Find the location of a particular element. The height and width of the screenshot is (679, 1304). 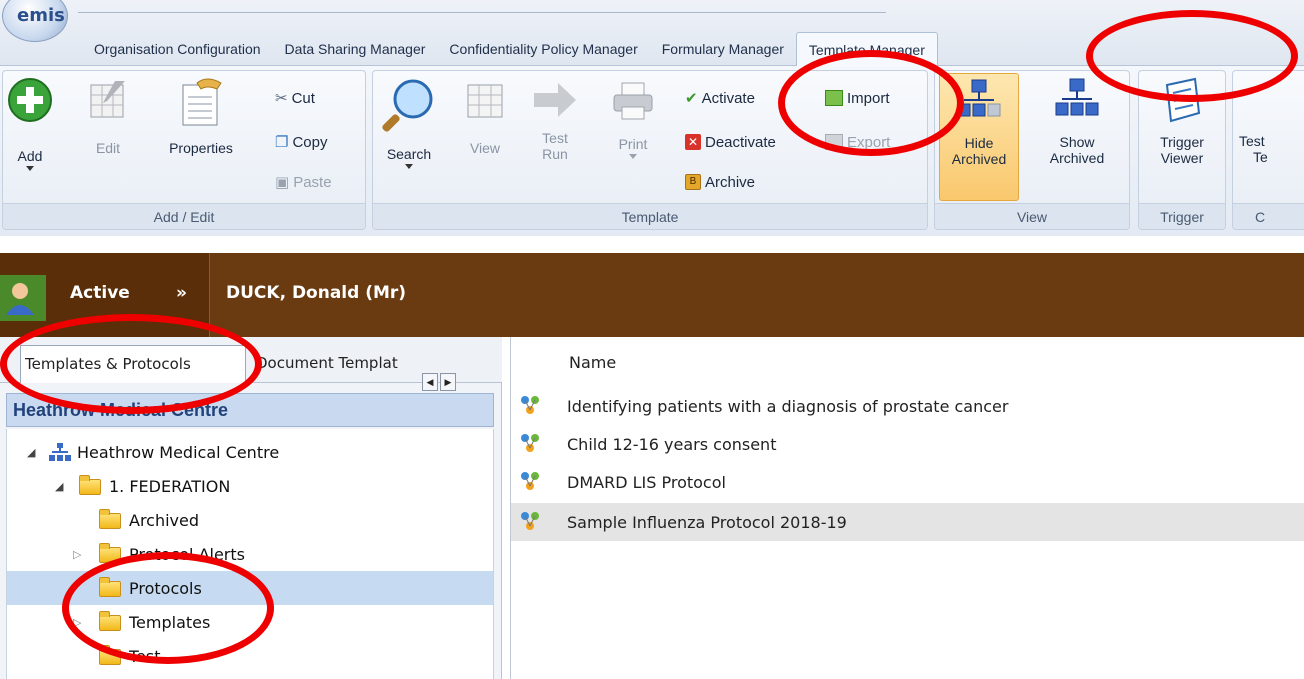

show-archived-label-2: Archived is located at coordinates (1077, 158).